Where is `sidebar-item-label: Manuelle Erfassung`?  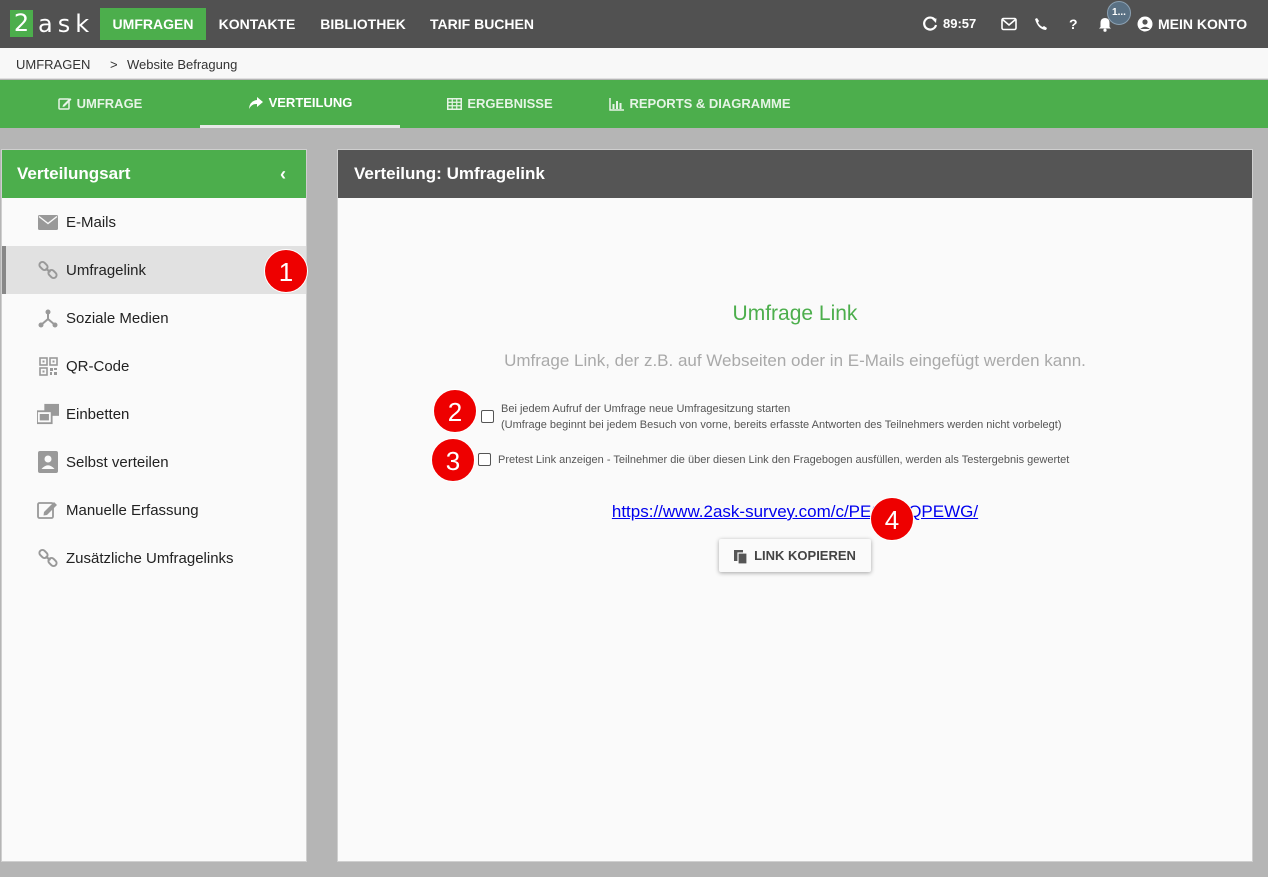 sidebar-item-label: Manuelle Erfassung is located at coordinates (132, 510).